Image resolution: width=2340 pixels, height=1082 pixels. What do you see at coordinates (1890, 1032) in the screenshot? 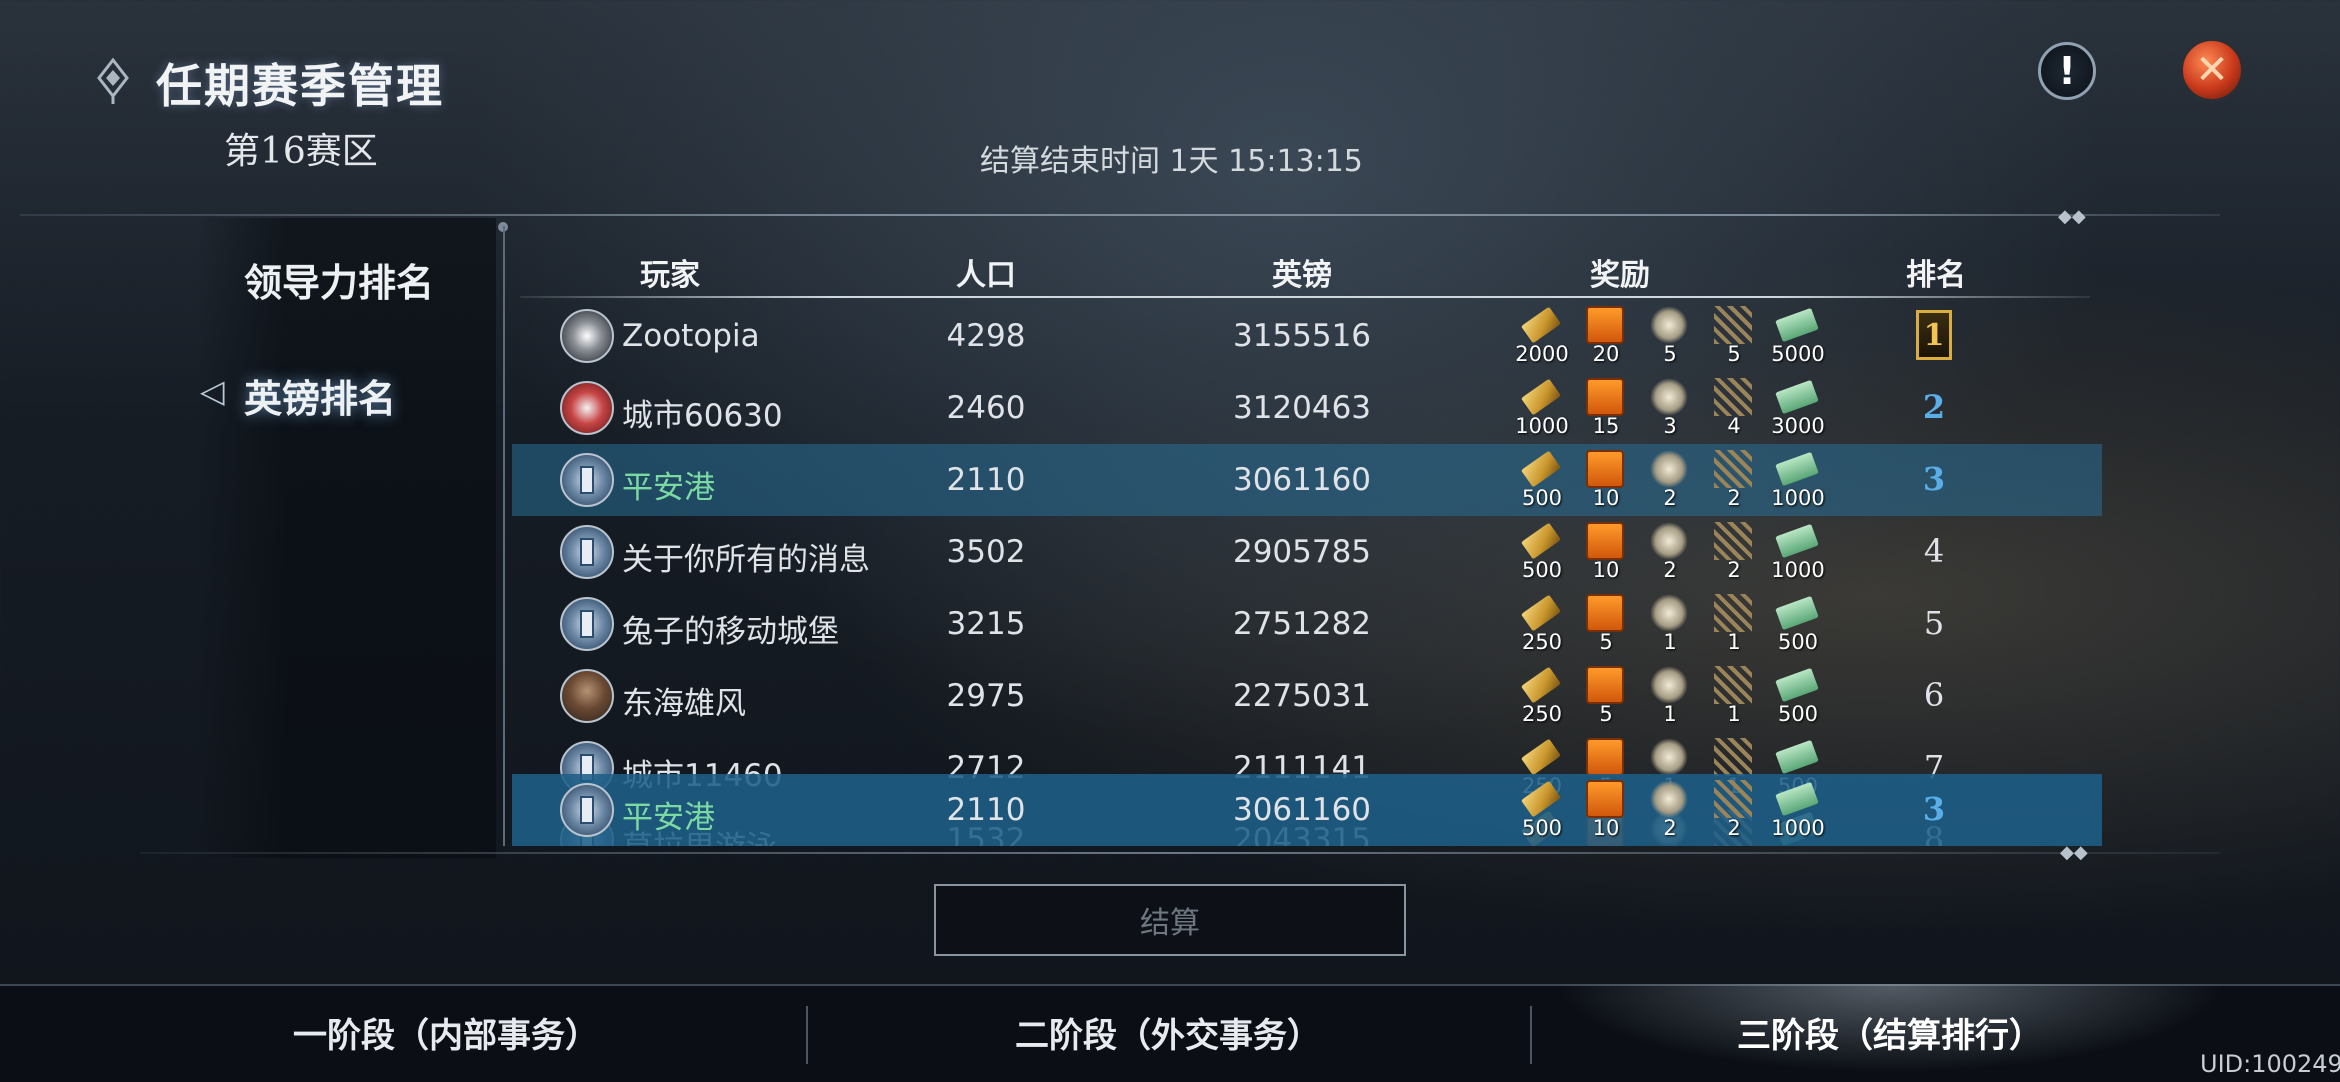
I see `tab-phase-3: 三阶段（结算排行）` at bounding box center [1890, 1032].